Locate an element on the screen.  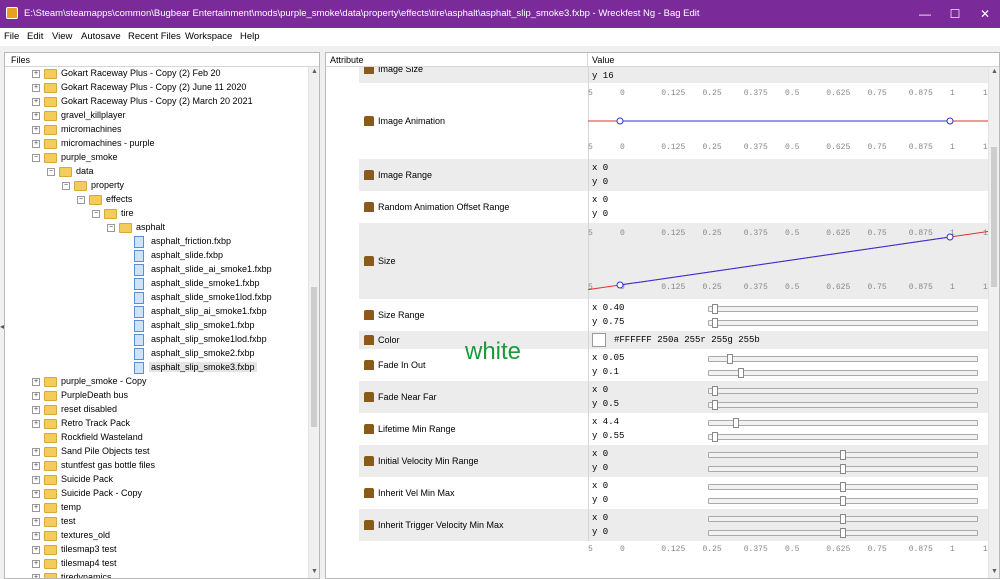
menu-view: View is located at coordinates (62, 36).